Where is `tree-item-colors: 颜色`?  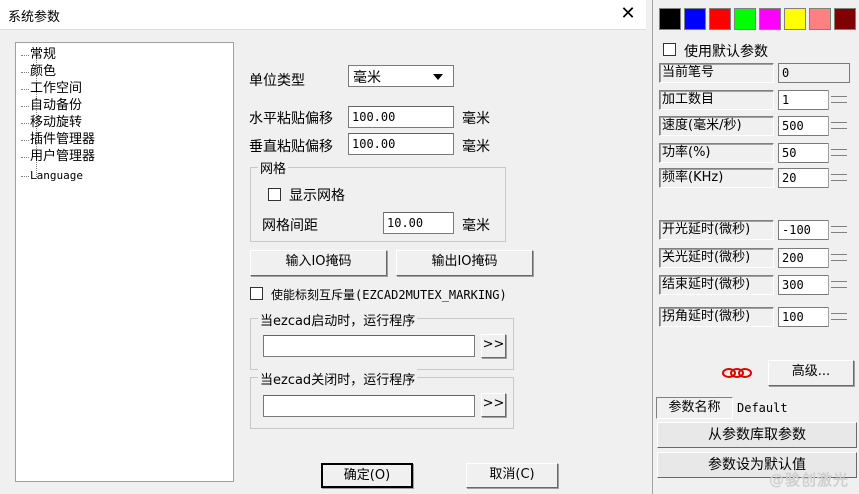 tree-item-colors: 颜色 is located at coordinates (38, 72).